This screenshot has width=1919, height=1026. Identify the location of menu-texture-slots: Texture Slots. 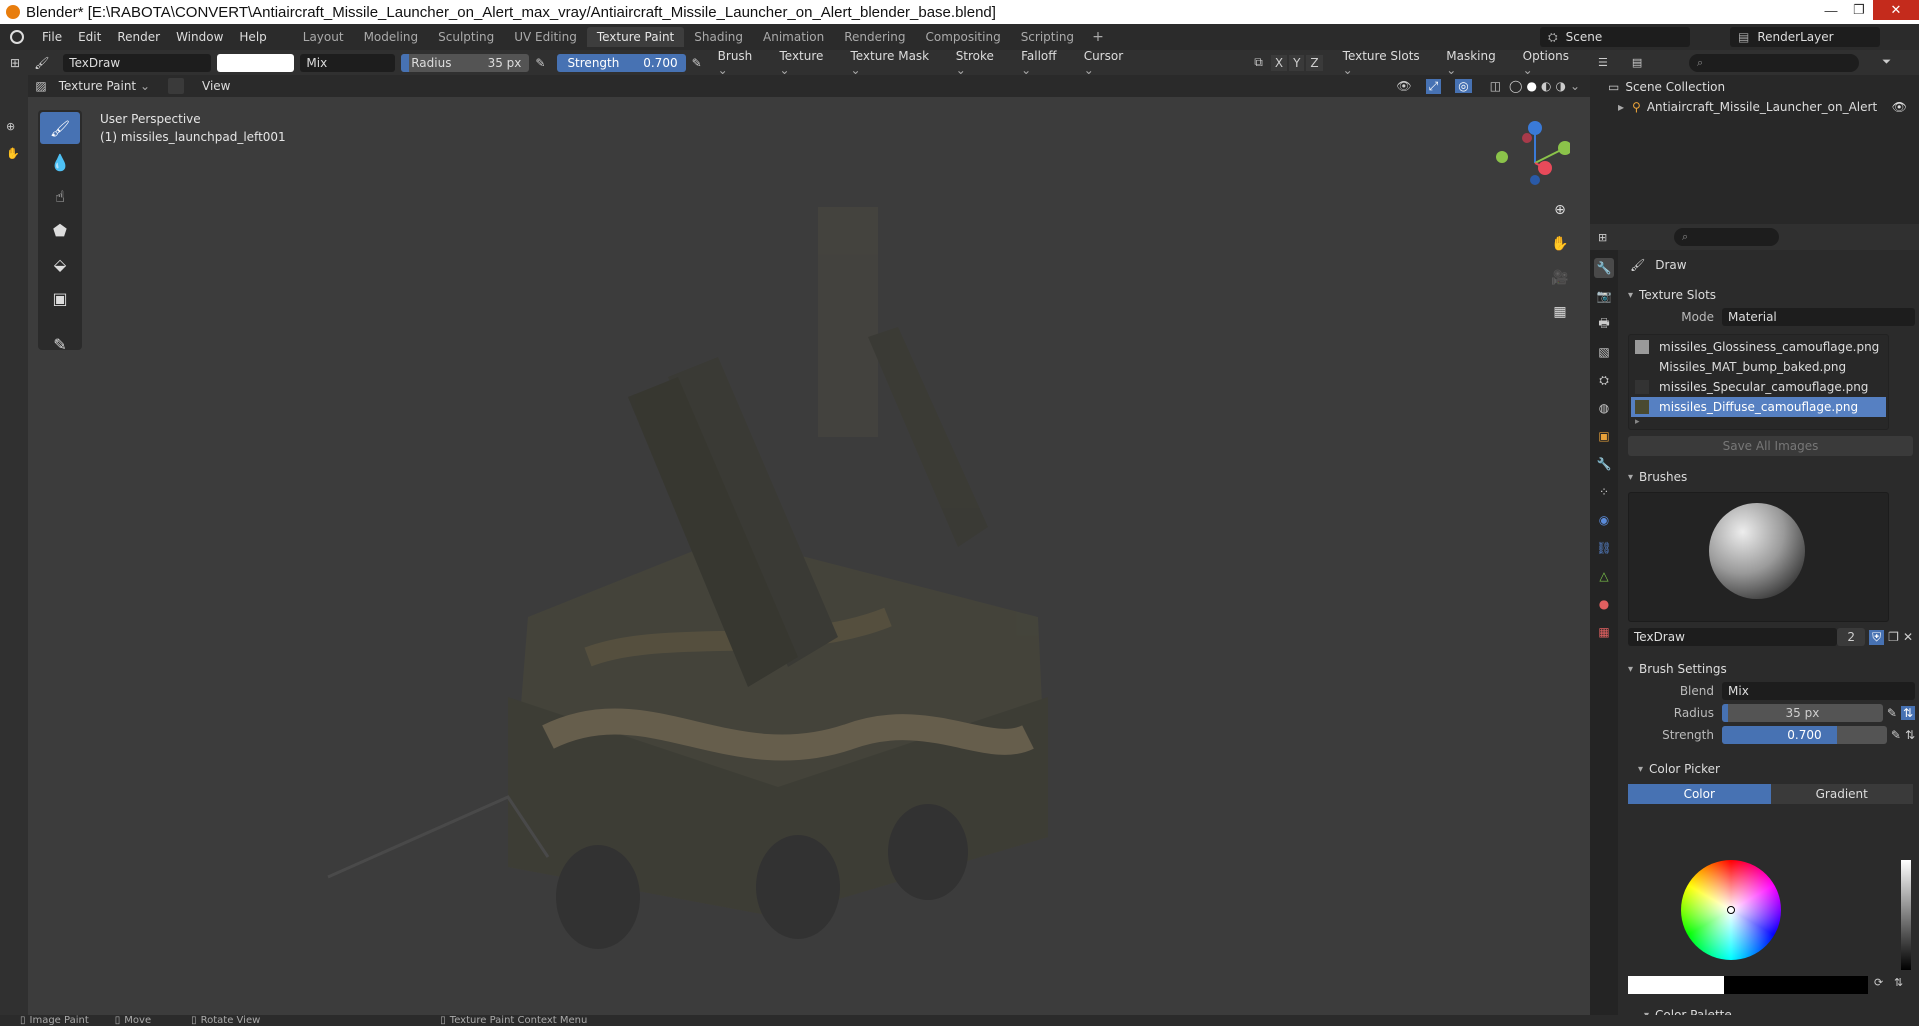
(1388, 63).